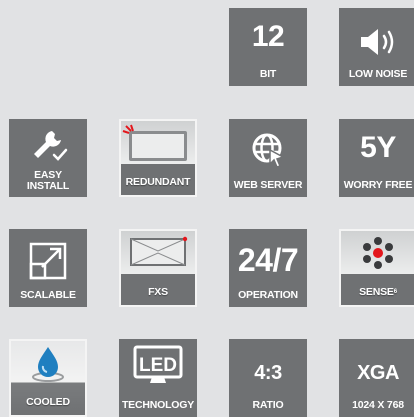 This screenshot has width=414, height=417. I want to click on sense-label: SENSE6, so click(377, 292).